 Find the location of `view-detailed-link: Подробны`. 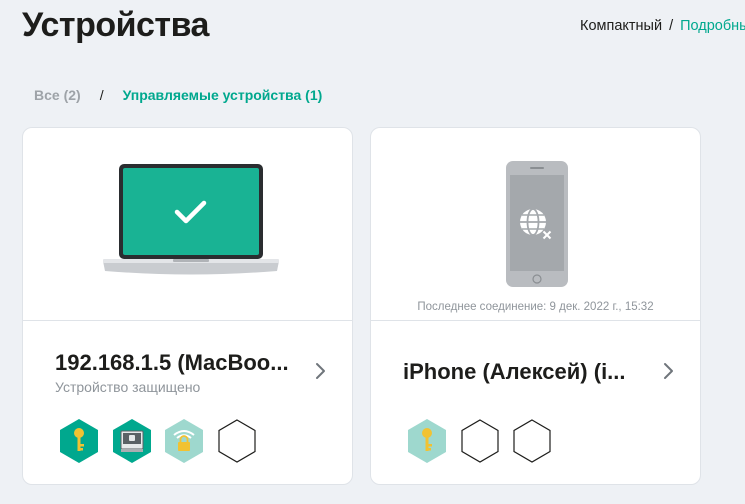

view-detailed-link: Подробны is located at coordinates (712, 26).